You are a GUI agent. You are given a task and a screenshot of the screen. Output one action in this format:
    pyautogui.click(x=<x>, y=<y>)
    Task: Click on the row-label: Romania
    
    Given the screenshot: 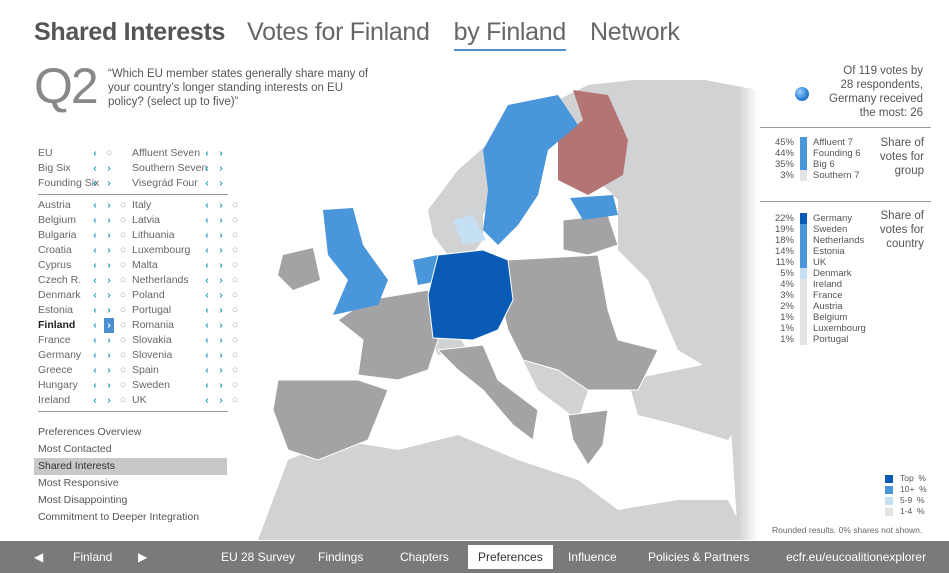 What is the action you would take?
    pyautogui.click(x=167, y=325)
    